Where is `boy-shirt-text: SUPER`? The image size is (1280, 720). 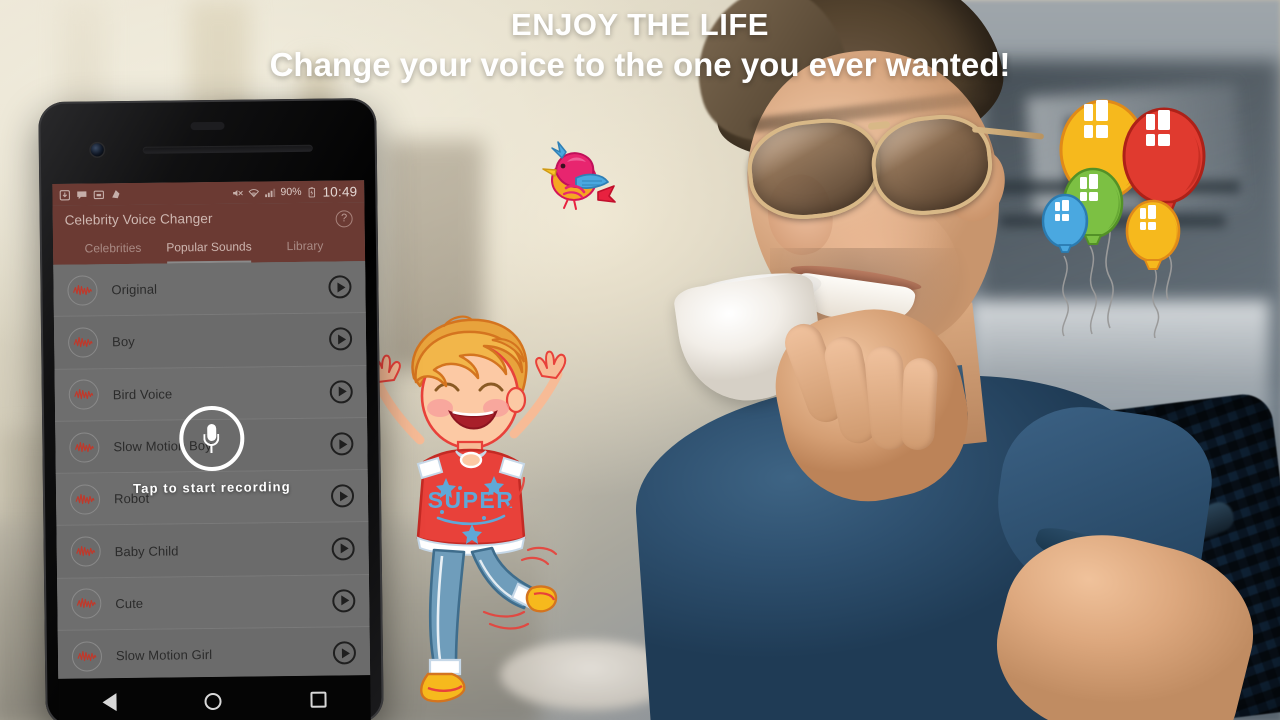
boy-shirt-text: SUPER is located at coordinates (471, 500).